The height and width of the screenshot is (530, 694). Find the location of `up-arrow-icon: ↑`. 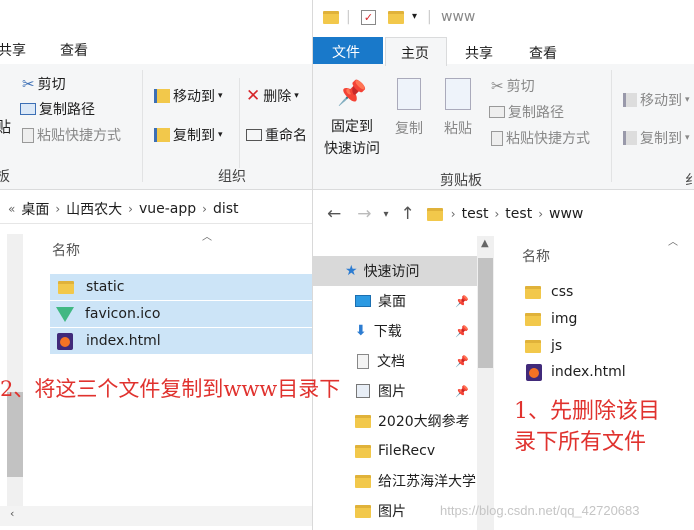

up-arrow-icon: ↑ is located at coordinates (408, 214).